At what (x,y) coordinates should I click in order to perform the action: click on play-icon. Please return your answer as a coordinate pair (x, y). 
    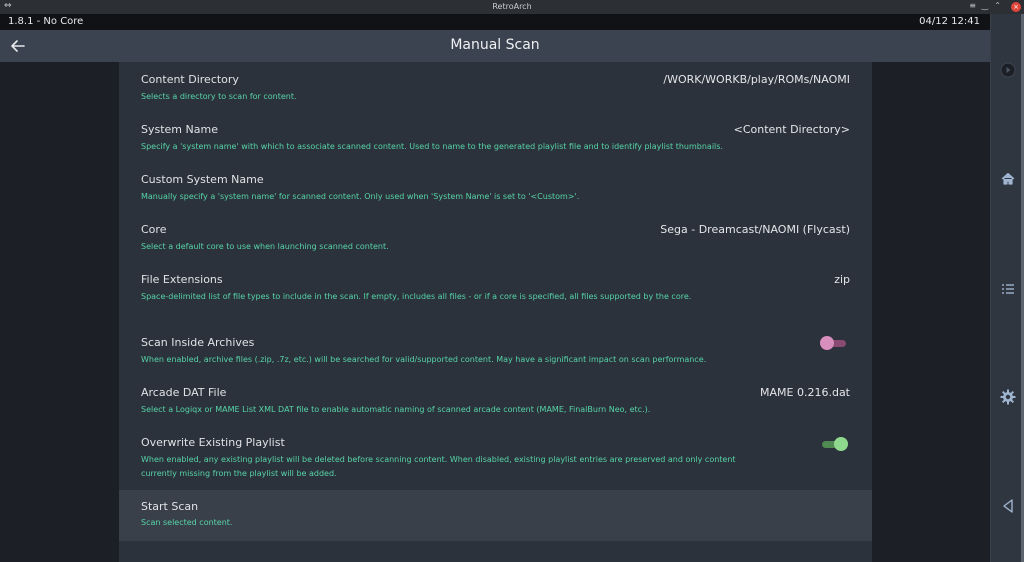
    Looking at the image, I should click on (1008, 70).